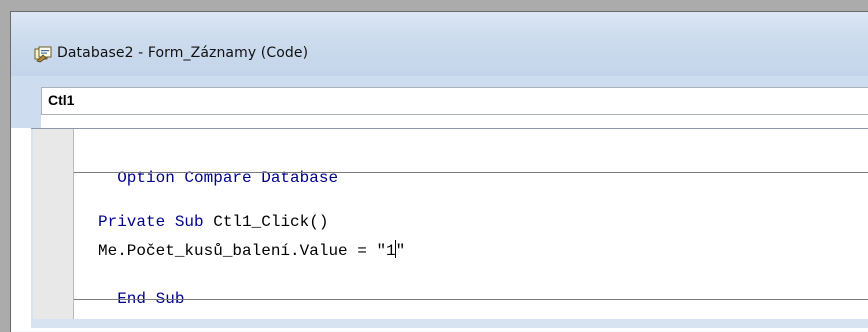 Image resolution: width=868 pixels, height=332 pixels. I want to click on code-line-3: Me.Počet_kusů_balení.Value = "1", so click(251, 250).